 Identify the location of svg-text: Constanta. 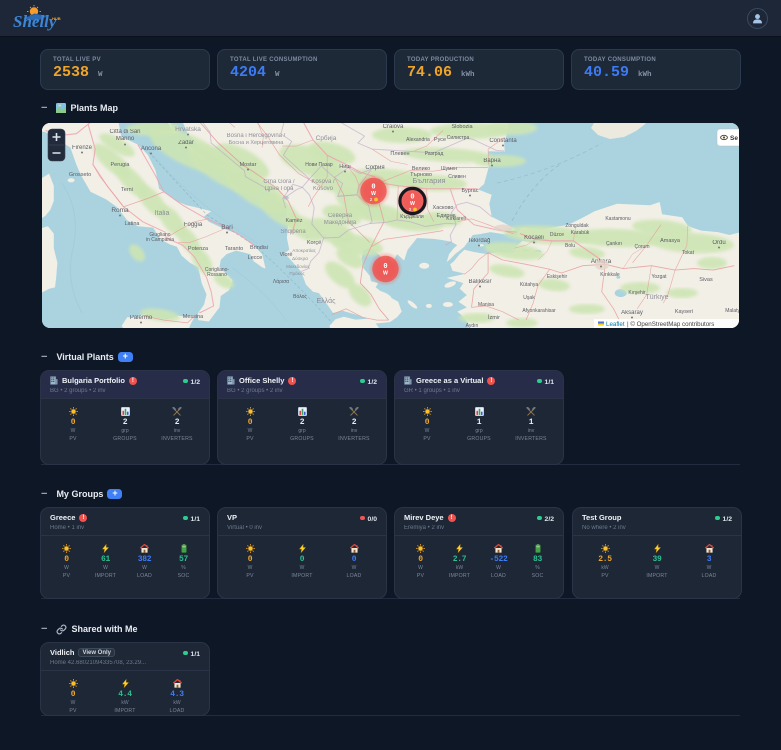
(503, 141).